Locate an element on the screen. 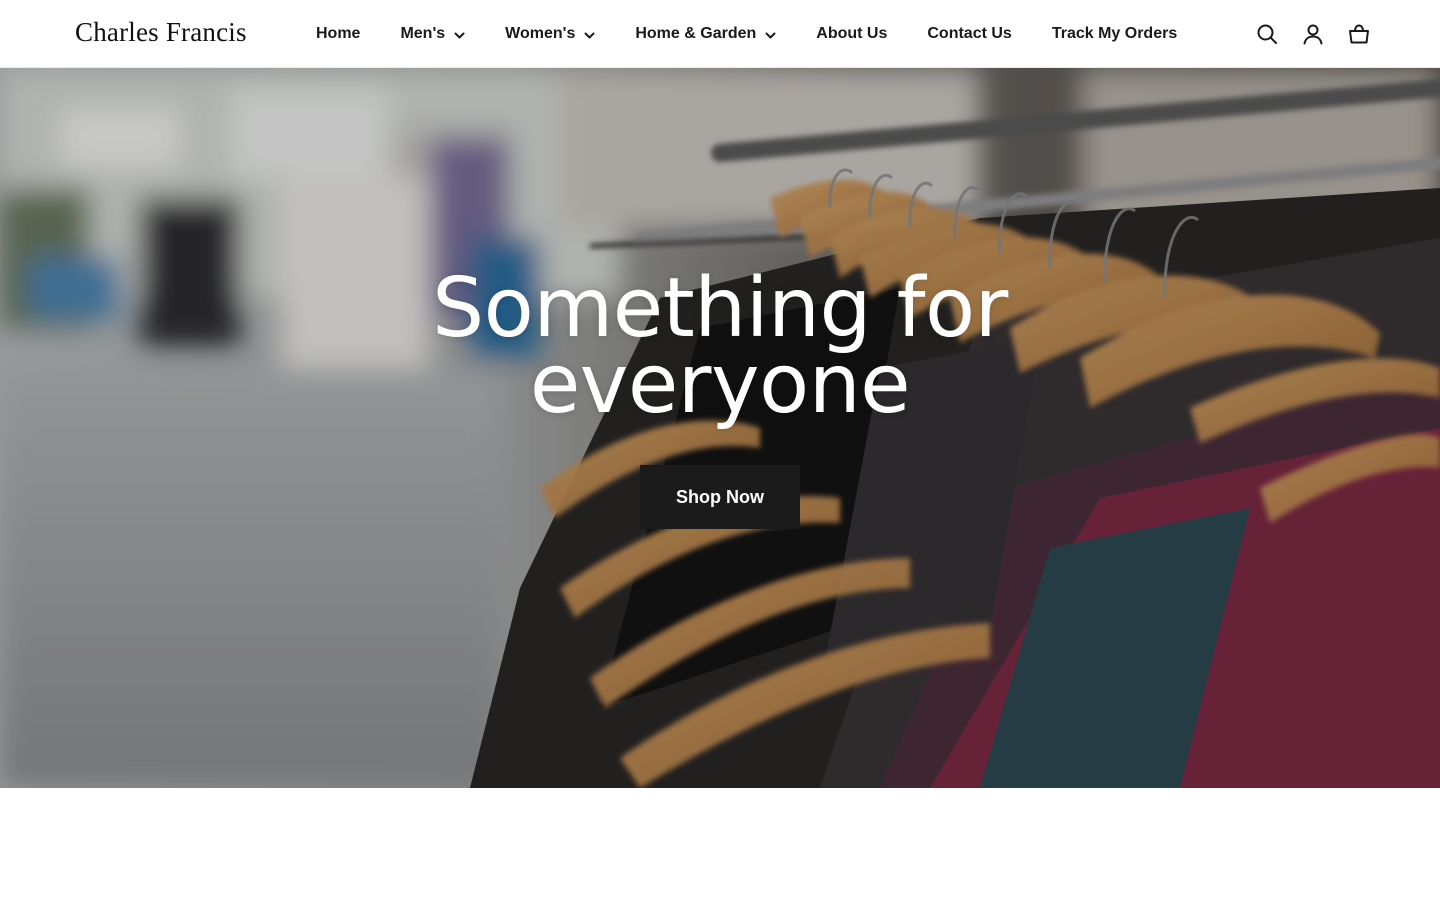 This screenshot has width=1440, height=900. nav-item-mens: Men's is located at coordinates (432, 34).